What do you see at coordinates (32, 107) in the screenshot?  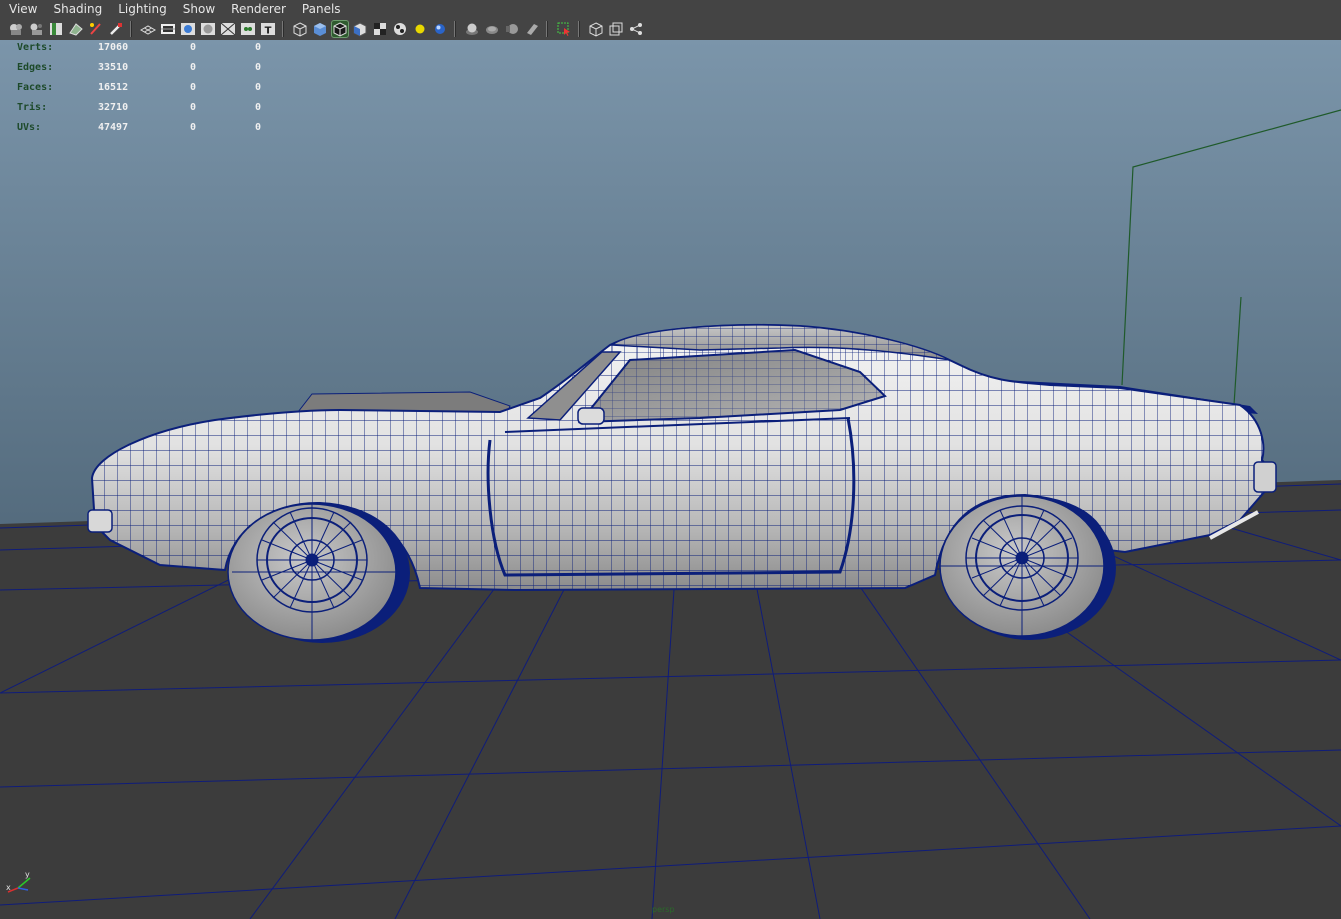 I see `hud-label: Tris:` at bounding box center [32, 107].